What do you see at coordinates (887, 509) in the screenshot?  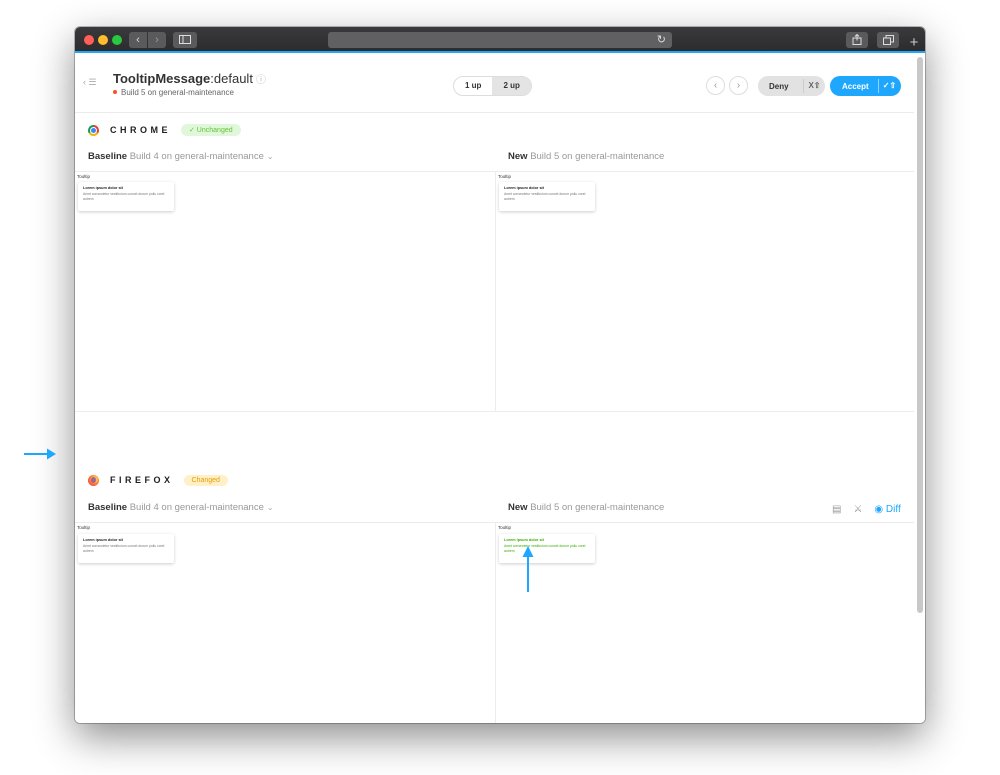 I see `diff-toggle: ◉ Diff` at bounding box center [887, 509].